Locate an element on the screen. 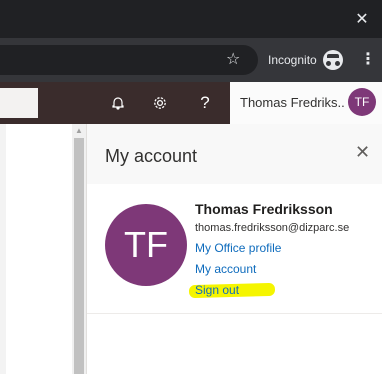  window-close-button: ✕ is located at coordinates (362, 19).